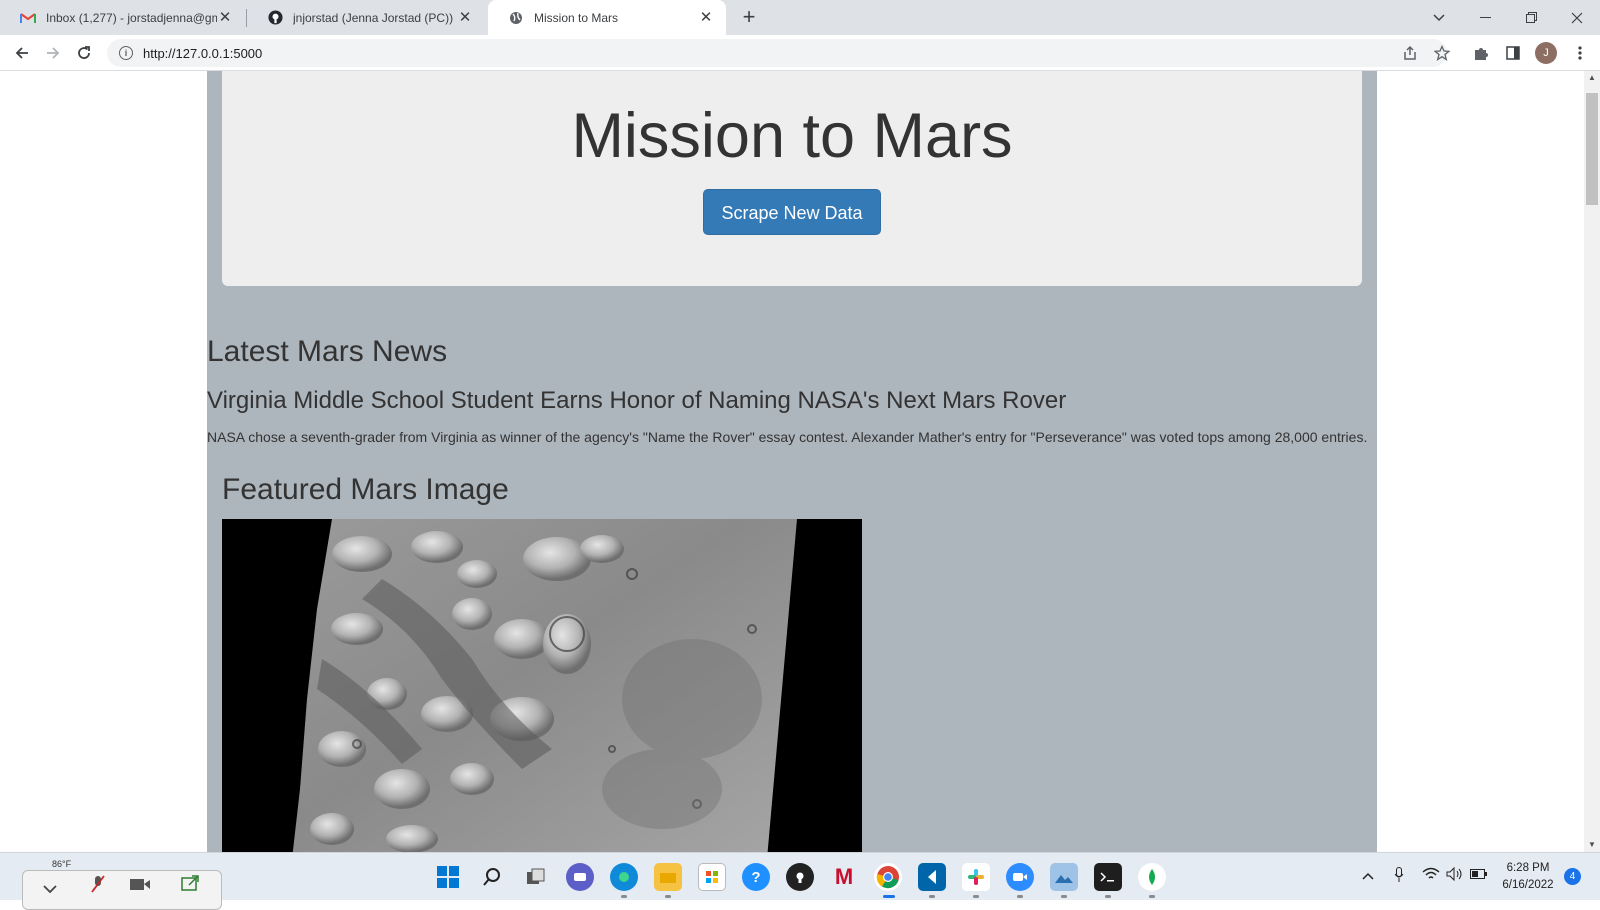  Describe the element at coordinates (1528, 877) in the screenshot. I see `taskbar-clock: 6:28 PM 6/16/2022` at that location.